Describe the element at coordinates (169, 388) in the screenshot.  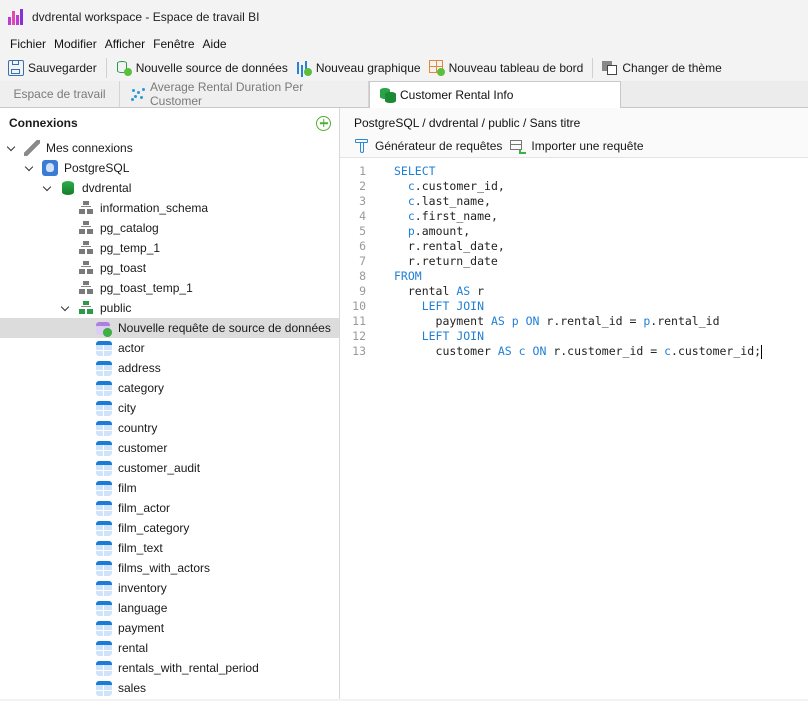
I see `tree-table-category: category` at that location.